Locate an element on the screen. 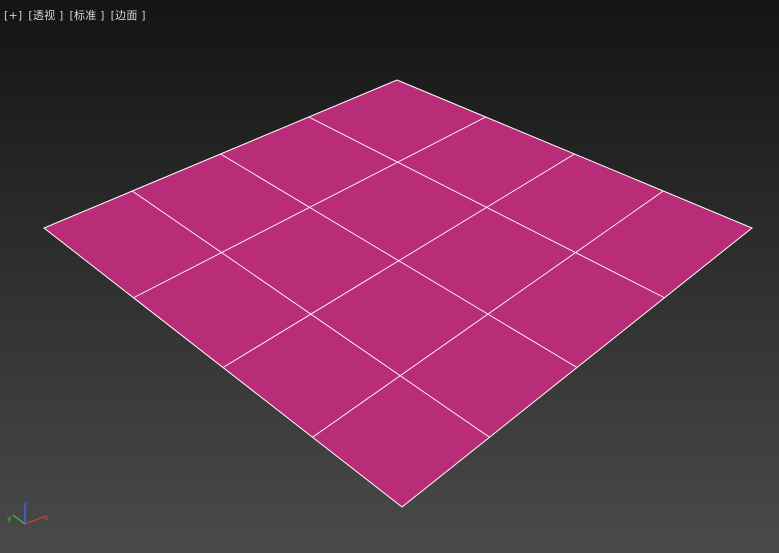  viewport-point-of-view-label: 透视 is located at coordinates (44, 15).